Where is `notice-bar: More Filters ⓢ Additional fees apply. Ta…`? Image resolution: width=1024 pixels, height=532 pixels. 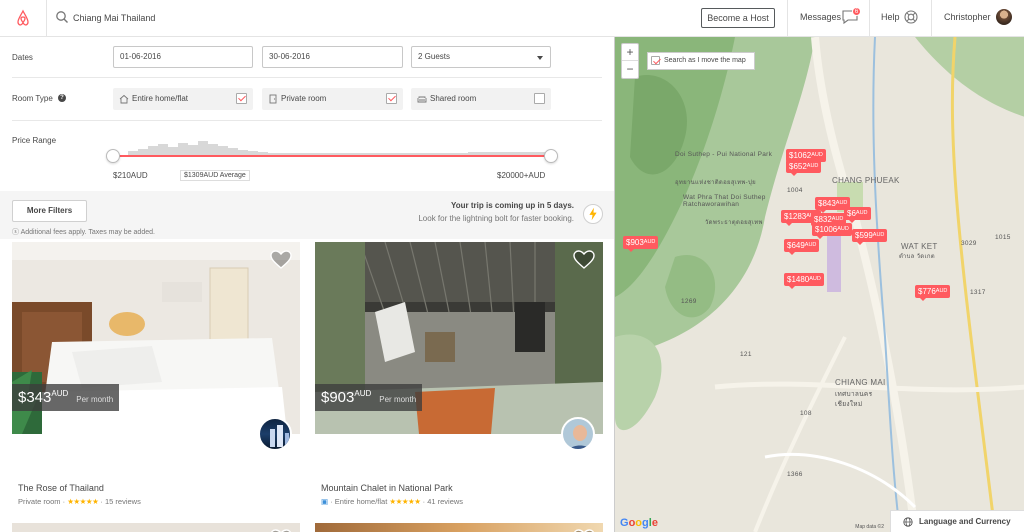 notice-bar: More Filters ⓢ Additional fees apply. Ta… is located at coordinates (307, 215).